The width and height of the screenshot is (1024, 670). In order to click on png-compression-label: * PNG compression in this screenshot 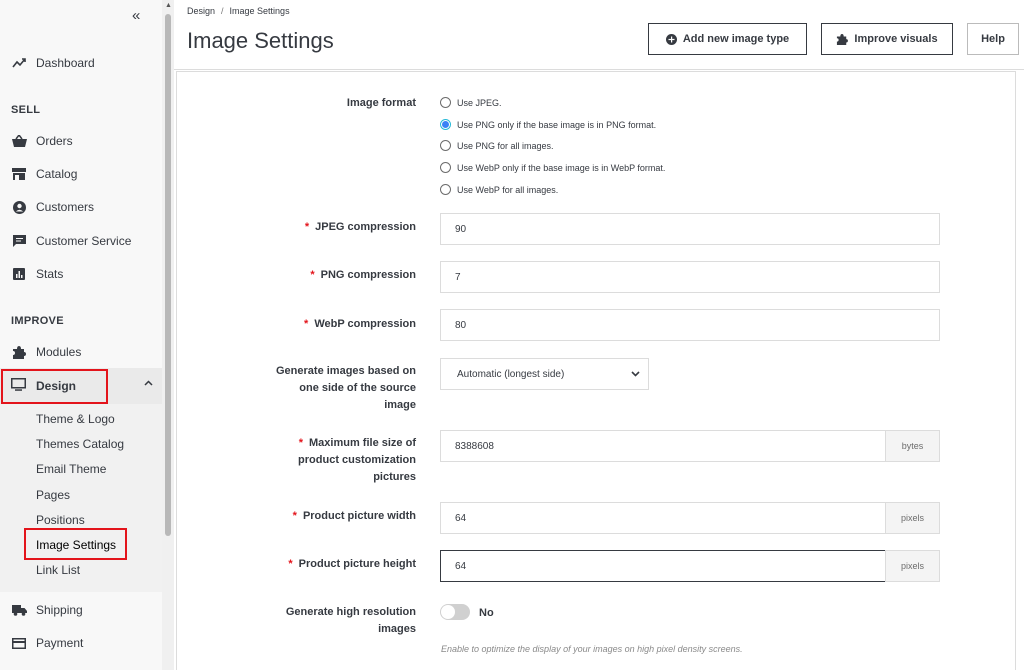, I will do `click(363, 275)`.